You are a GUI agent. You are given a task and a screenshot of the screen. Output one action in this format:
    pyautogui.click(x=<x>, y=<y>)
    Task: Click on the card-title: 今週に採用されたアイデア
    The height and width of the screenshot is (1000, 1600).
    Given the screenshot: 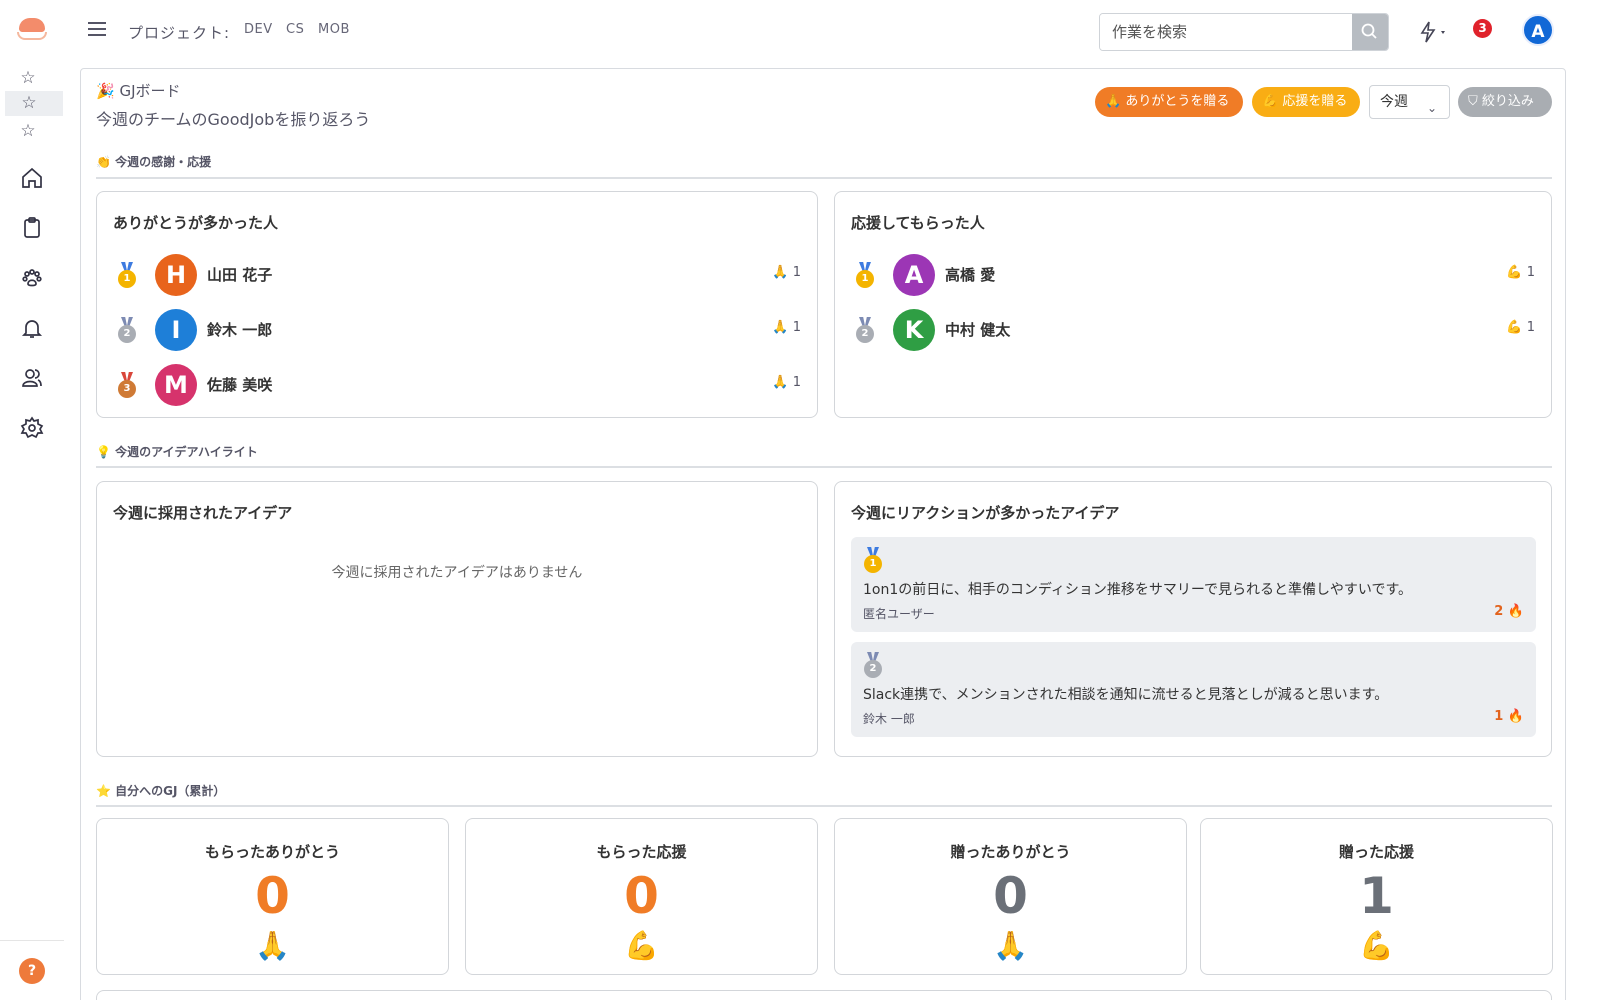 What is the action you would take?
    pyautogui.click(x=203, y=513)
    